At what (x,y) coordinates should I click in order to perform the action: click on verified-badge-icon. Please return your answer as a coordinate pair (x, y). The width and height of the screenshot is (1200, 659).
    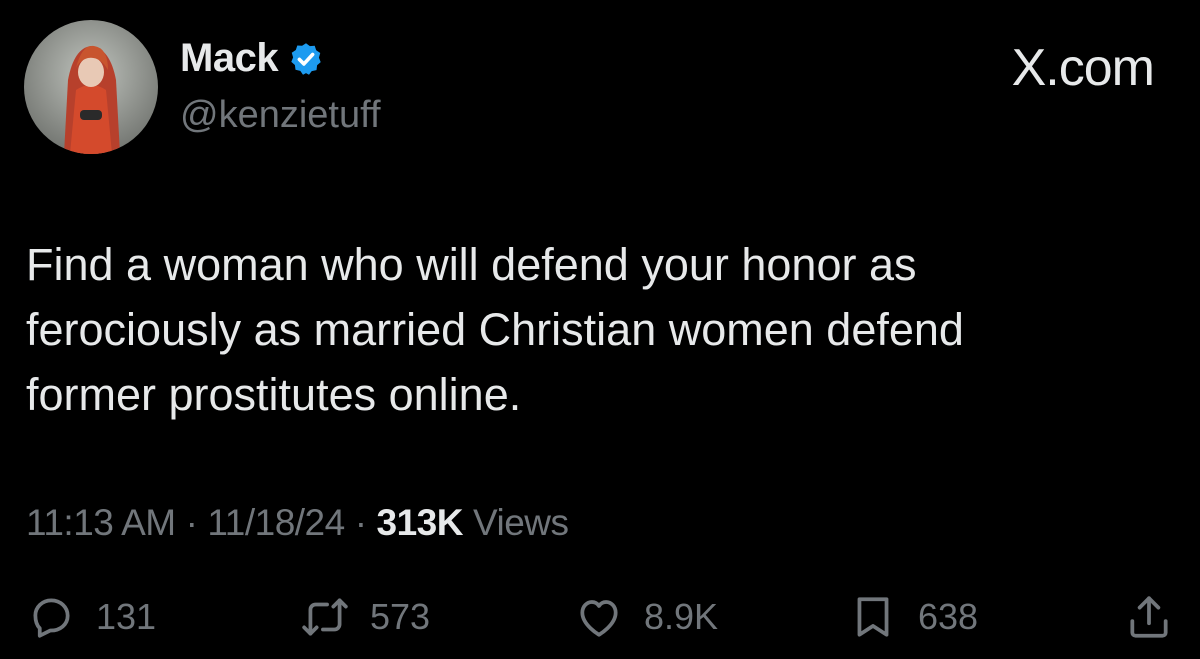
    Looking at the image, I should click on (306, 58).